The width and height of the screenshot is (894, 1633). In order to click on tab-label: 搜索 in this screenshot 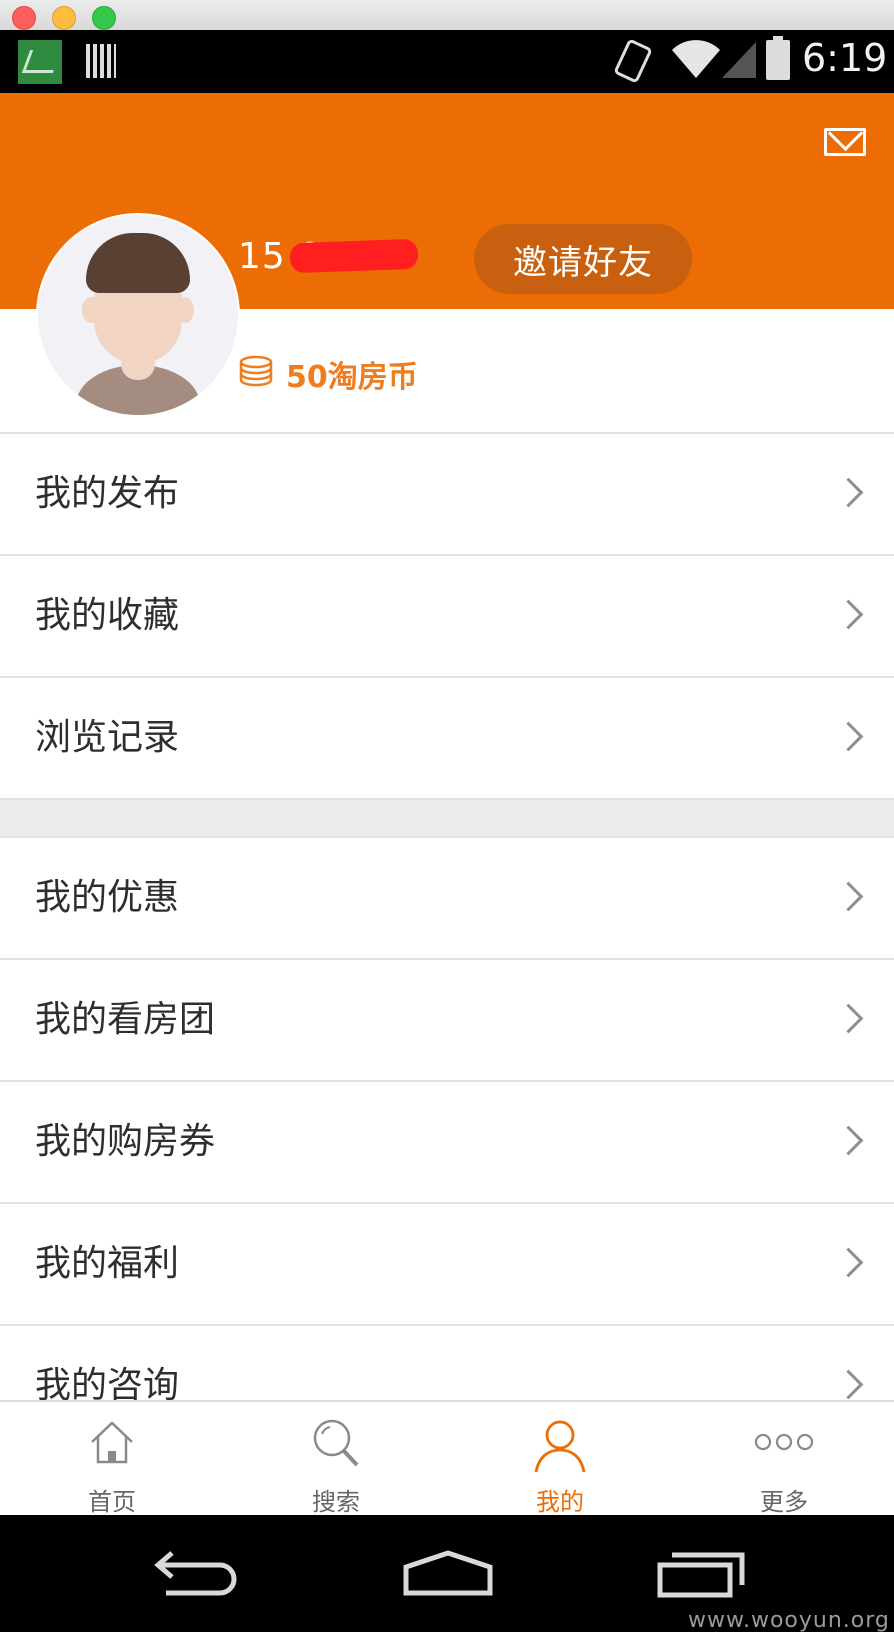, I will do `click(336, 1502)`.